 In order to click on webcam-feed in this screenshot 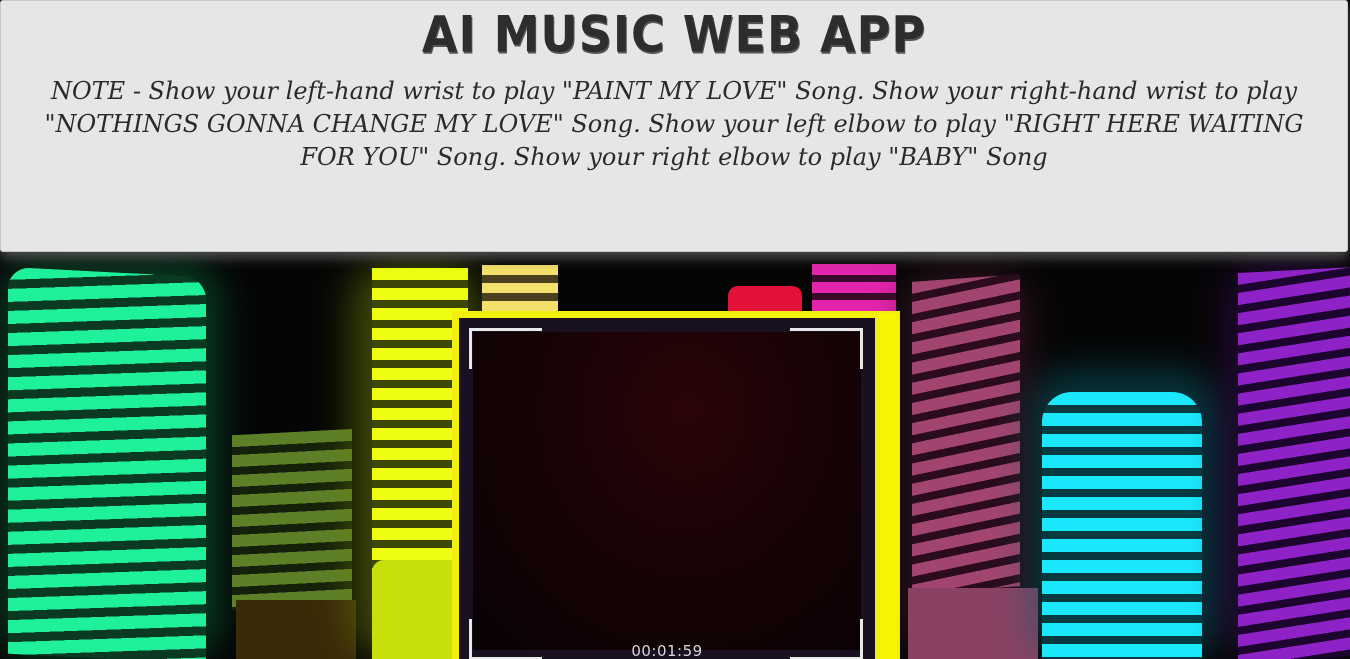, I will do `click(667, 491)`.